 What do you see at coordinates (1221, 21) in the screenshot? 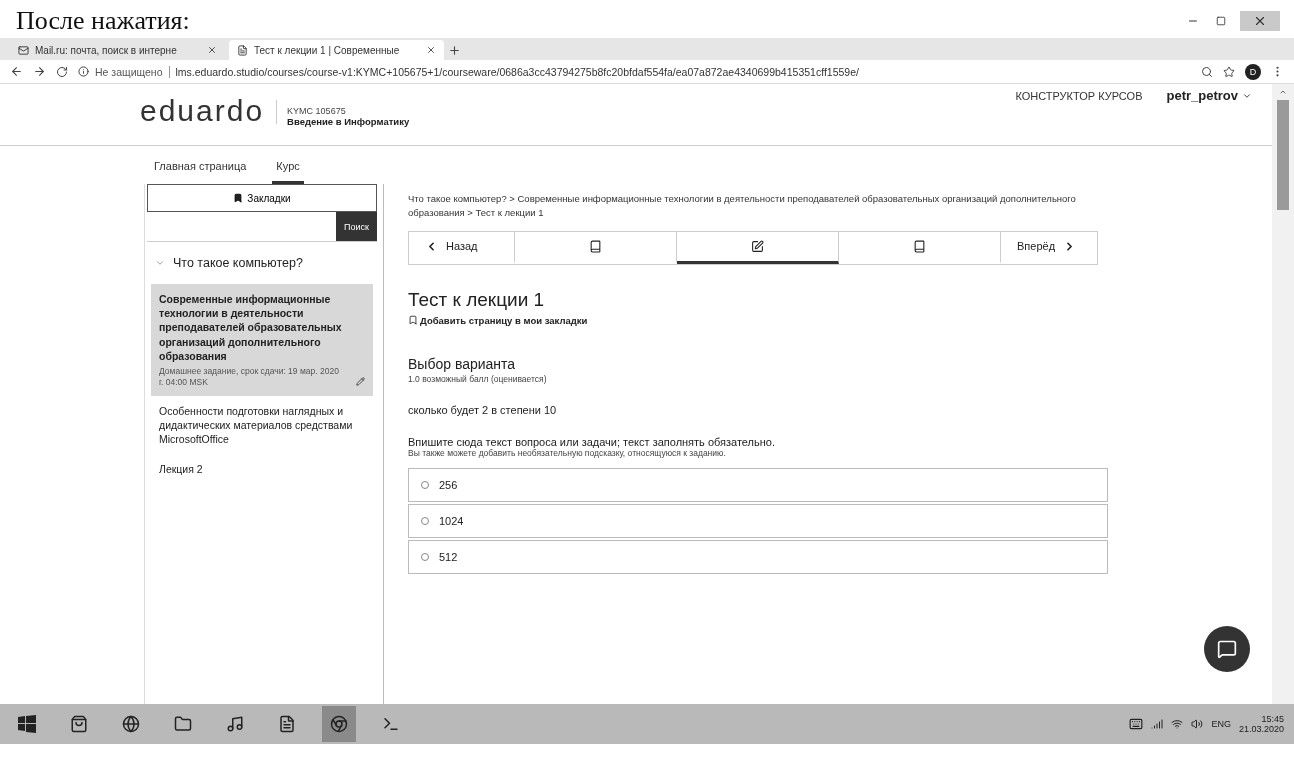
I see `maximize-icon` at bounding box center [1221, 21].